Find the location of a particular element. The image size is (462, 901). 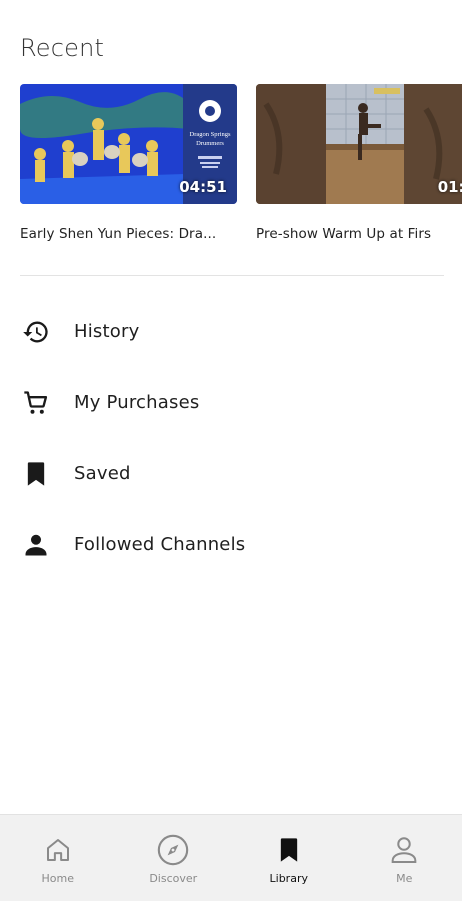

recent-video-card: 01:0 Pre-show Warm Up at Firs is located at coordinates (359, 163).